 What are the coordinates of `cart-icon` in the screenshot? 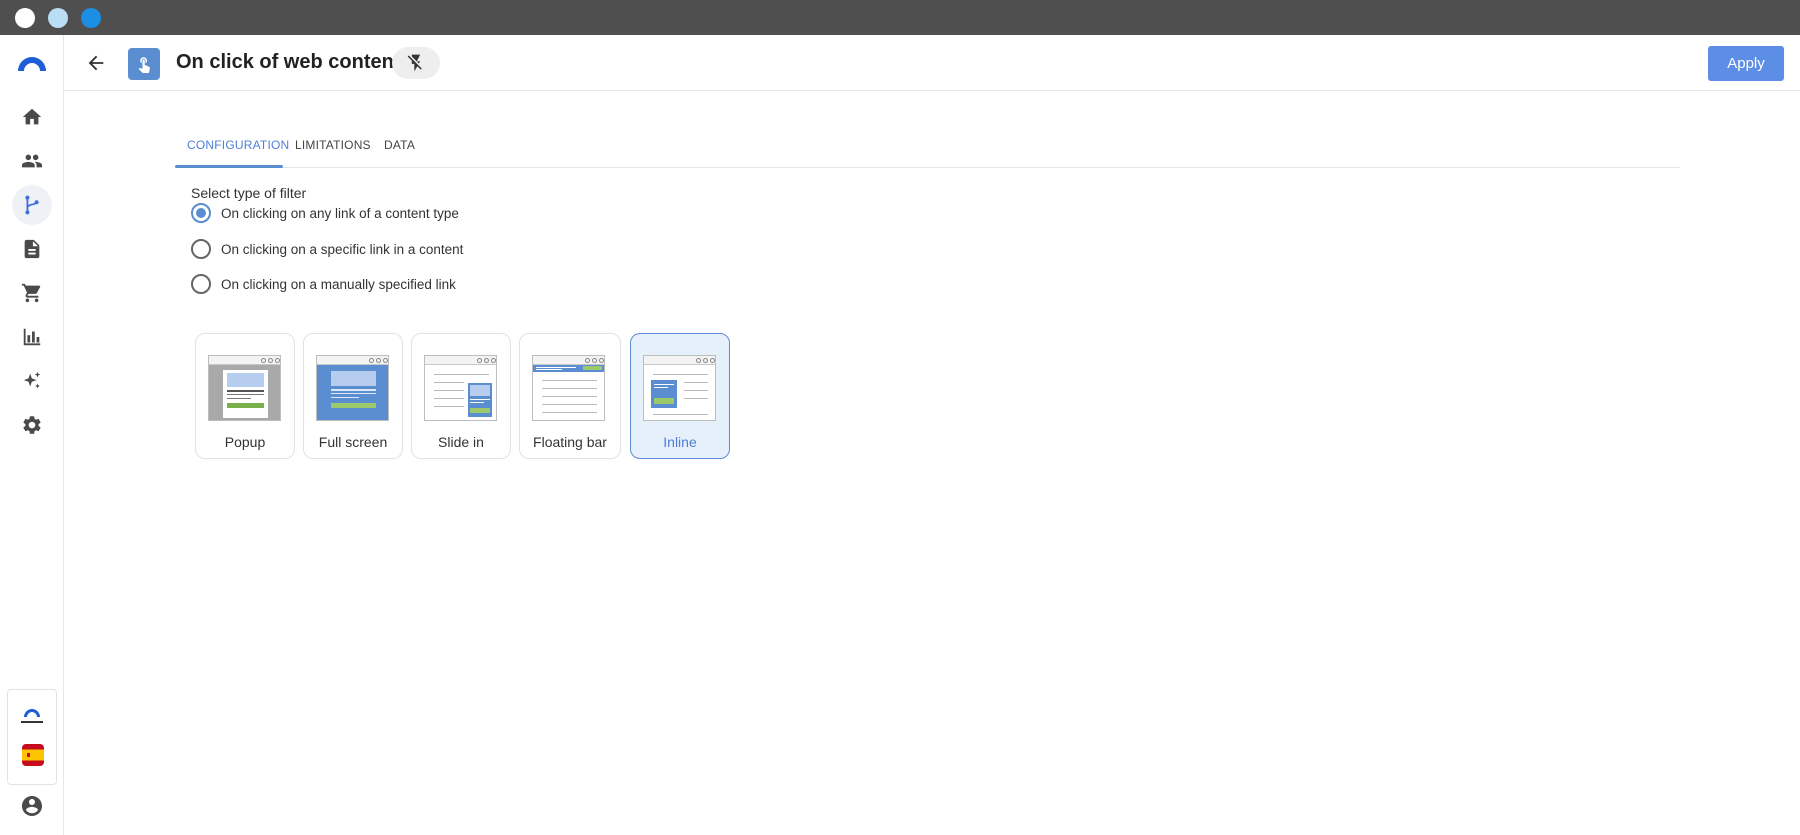 It's located at (31, 293).